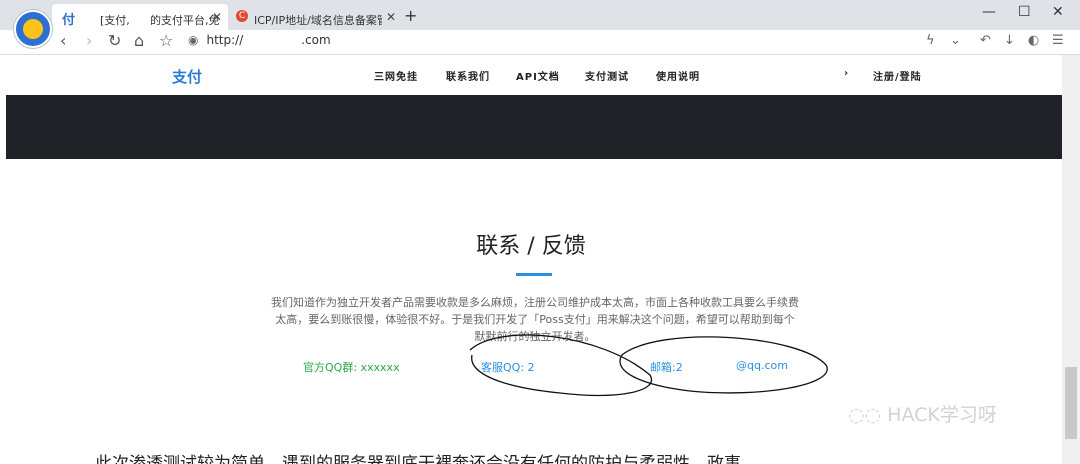  I want to click on tab-label-part-2: 的支付平台,免, so click(185, 20).